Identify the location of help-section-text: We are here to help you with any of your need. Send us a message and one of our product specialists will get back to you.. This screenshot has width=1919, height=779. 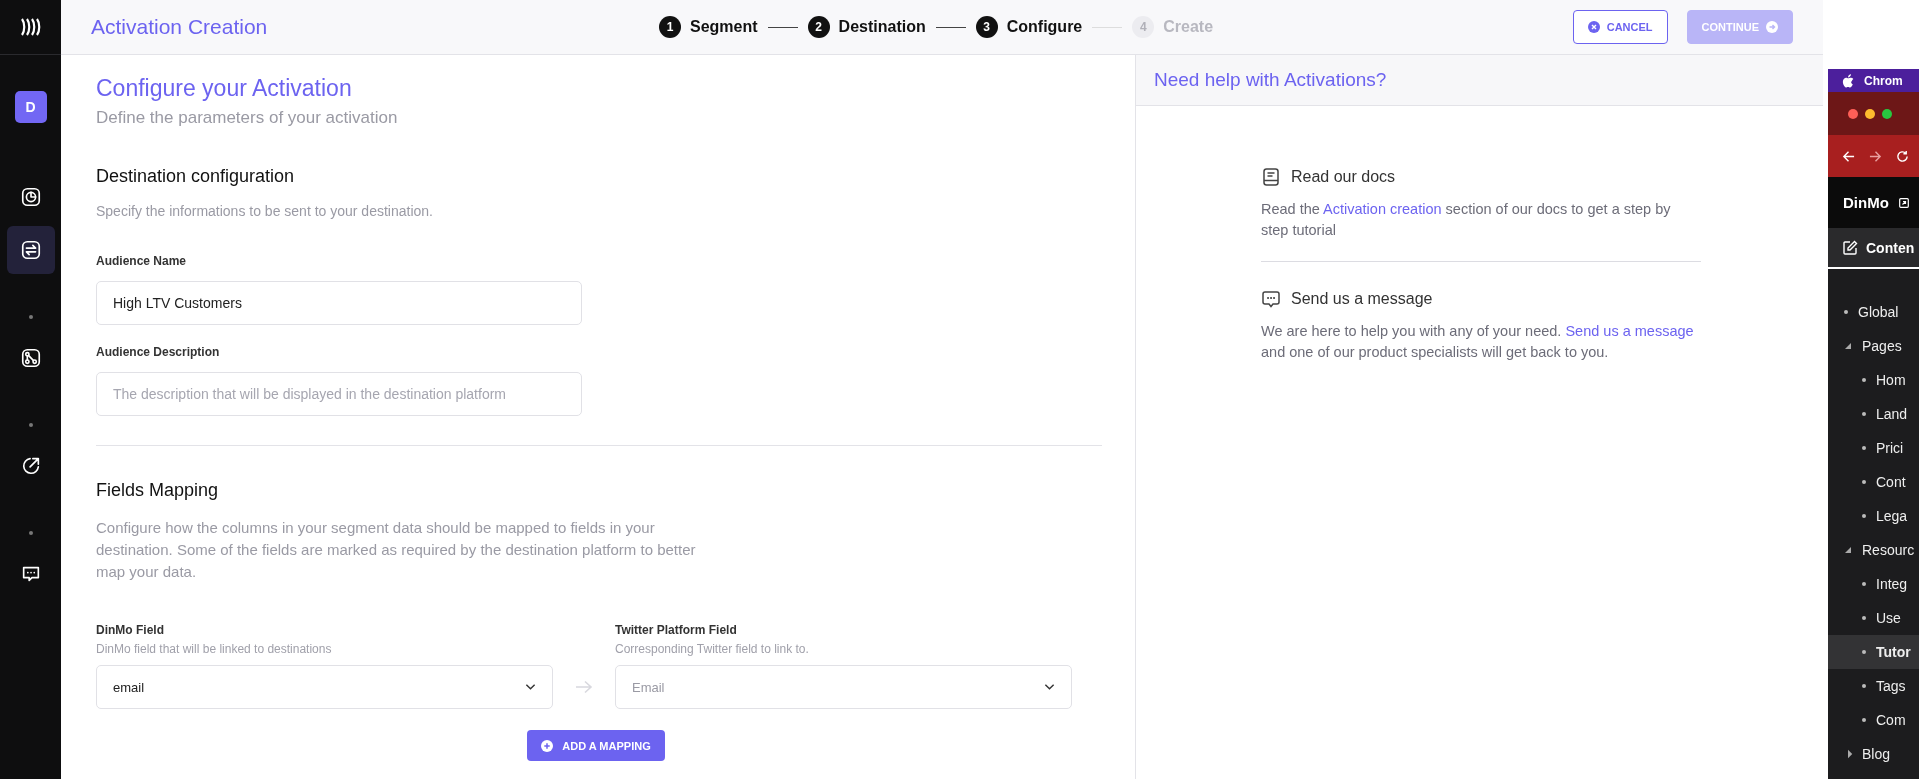
(1478, 342).